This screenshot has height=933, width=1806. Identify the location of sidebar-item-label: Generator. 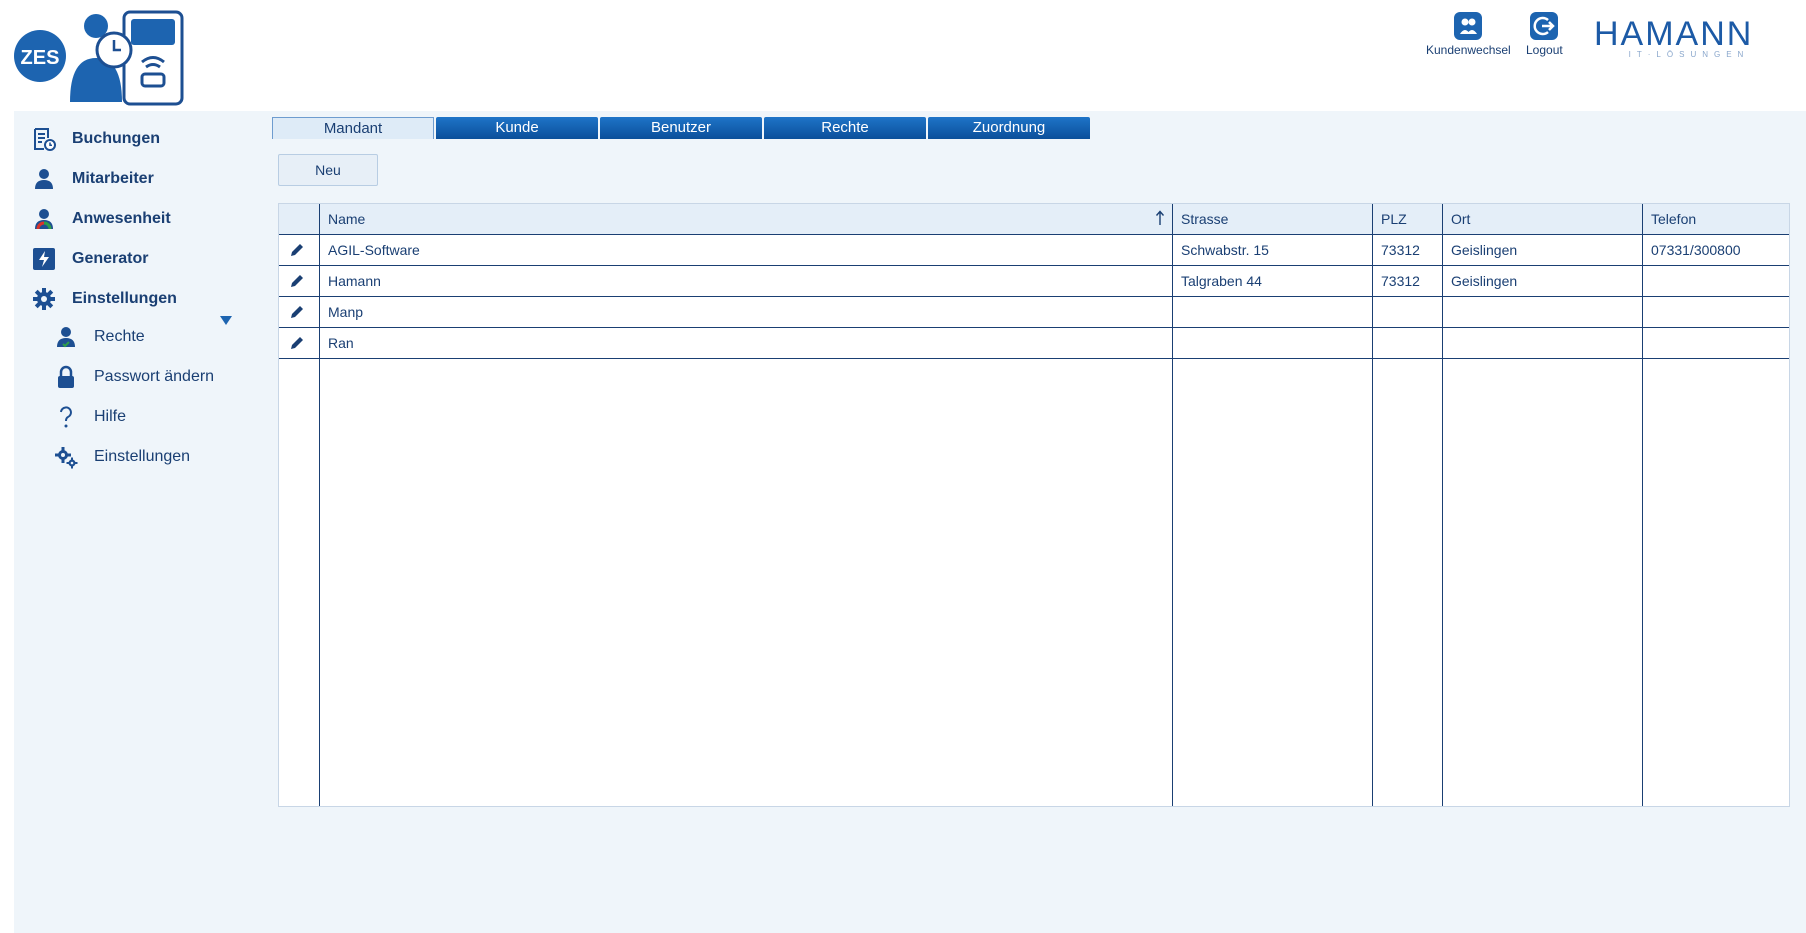
(110, 258).